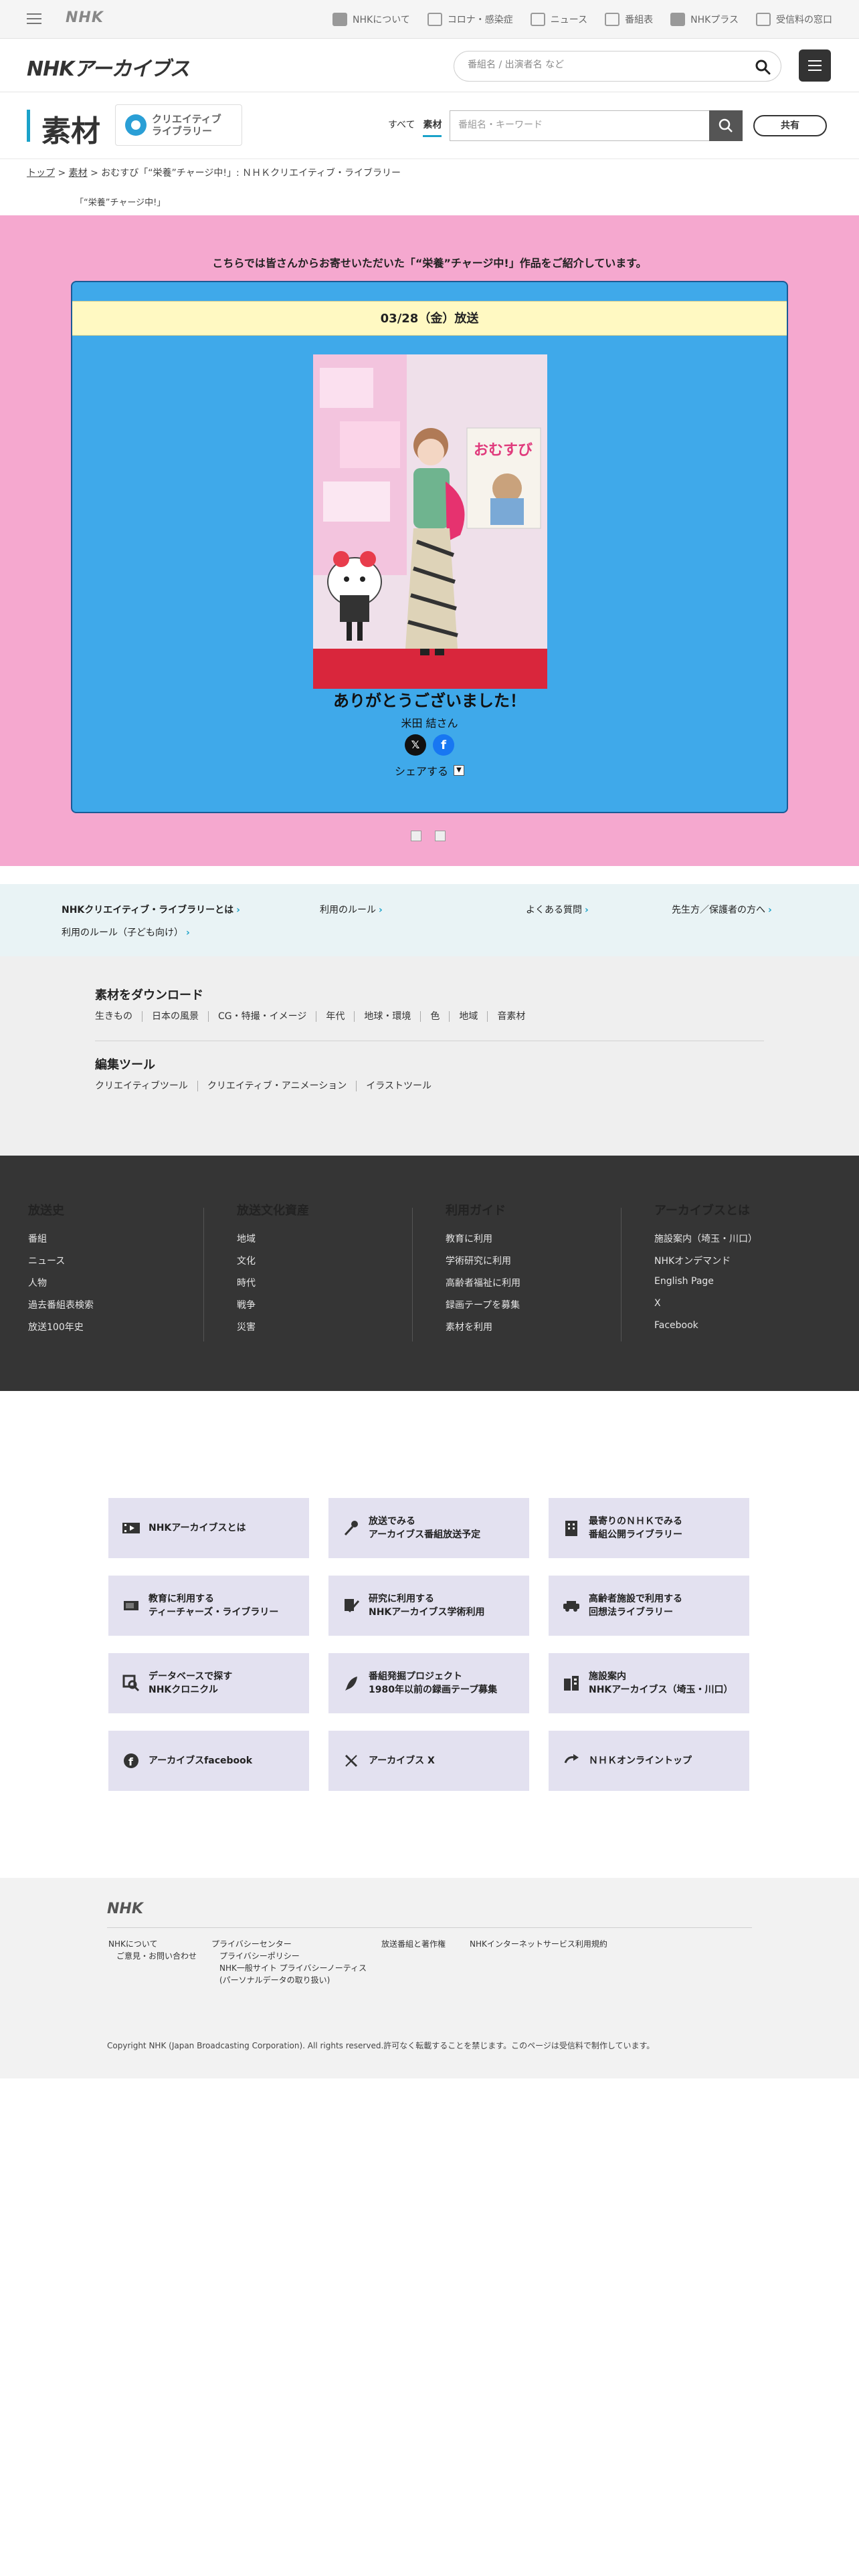 The height and width of the screenshot is (2576, 859). I want to click on footer-link-about-nhk: NHKについて ご意見・お問い合わせ, so click(152, 1950).